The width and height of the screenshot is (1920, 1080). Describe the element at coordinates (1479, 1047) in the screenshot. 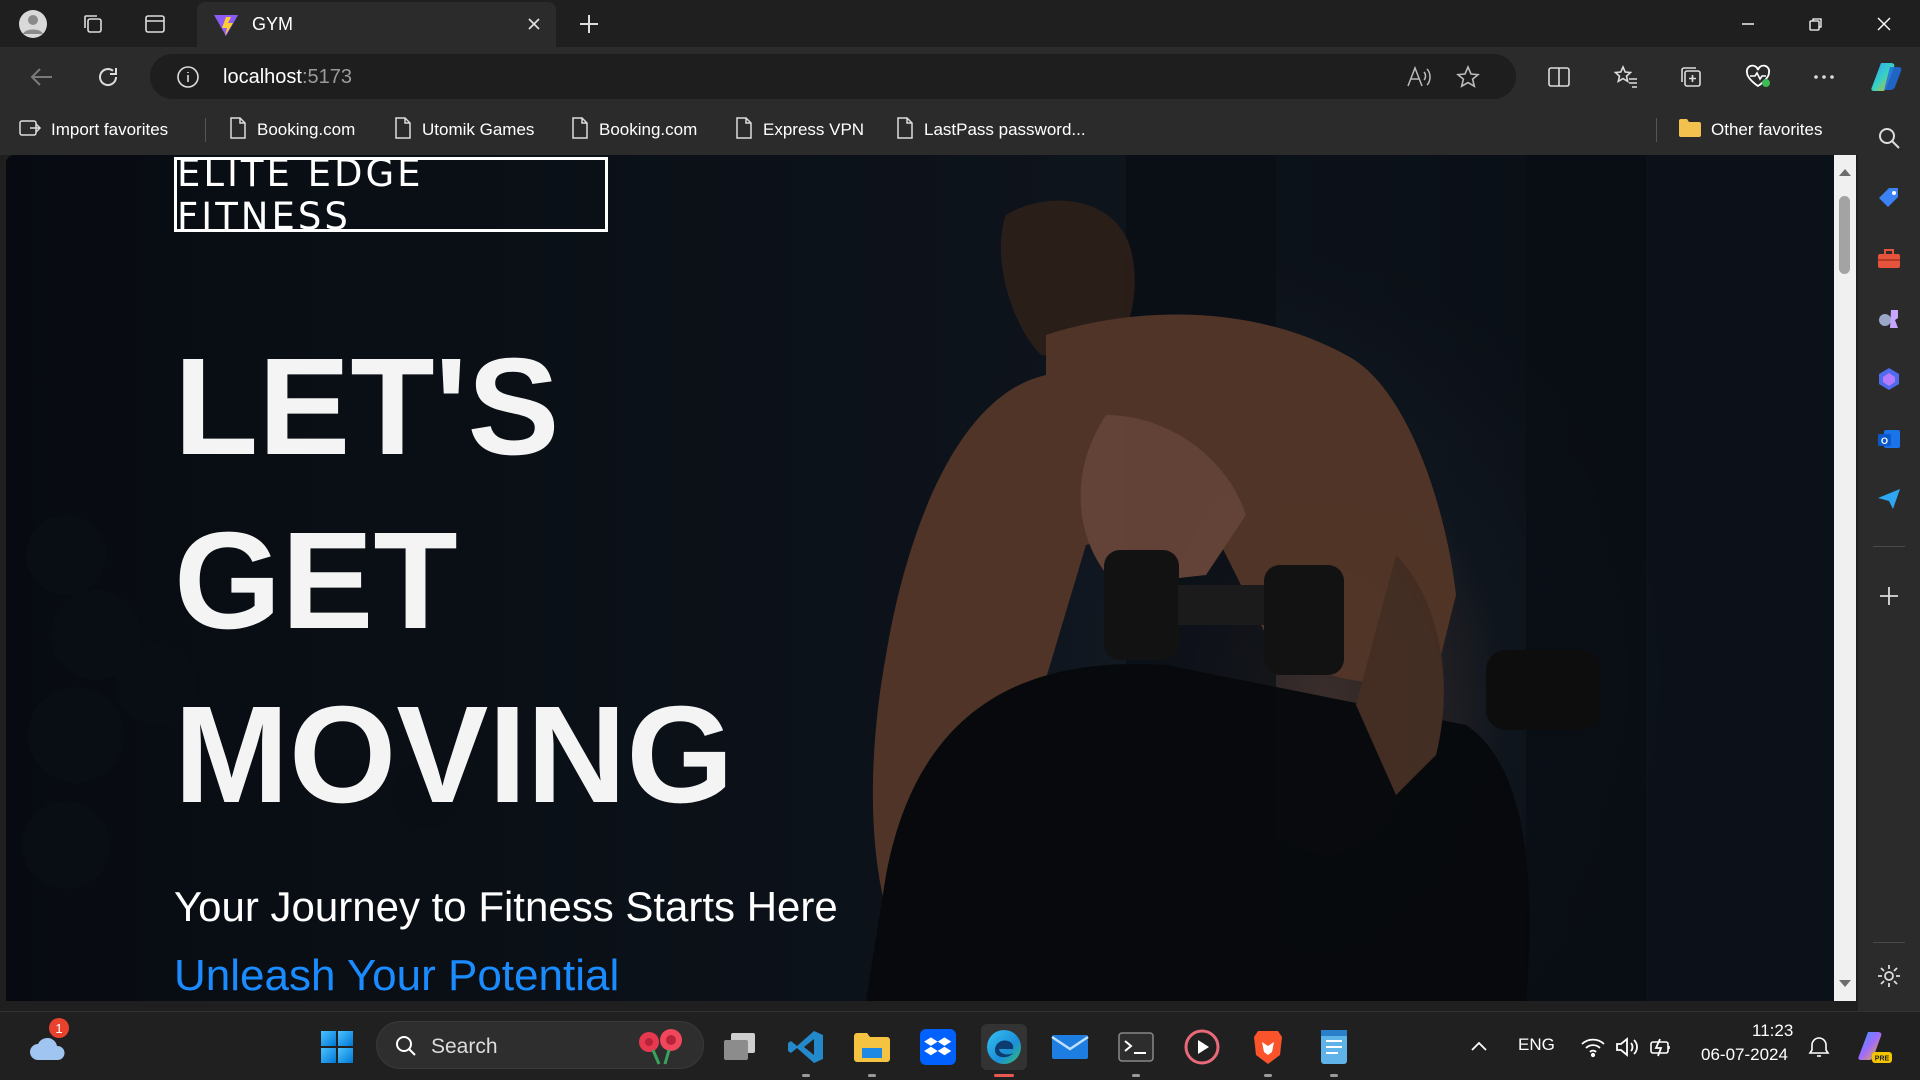

I see `show-hidden-icons-chevron-icon` at that location.